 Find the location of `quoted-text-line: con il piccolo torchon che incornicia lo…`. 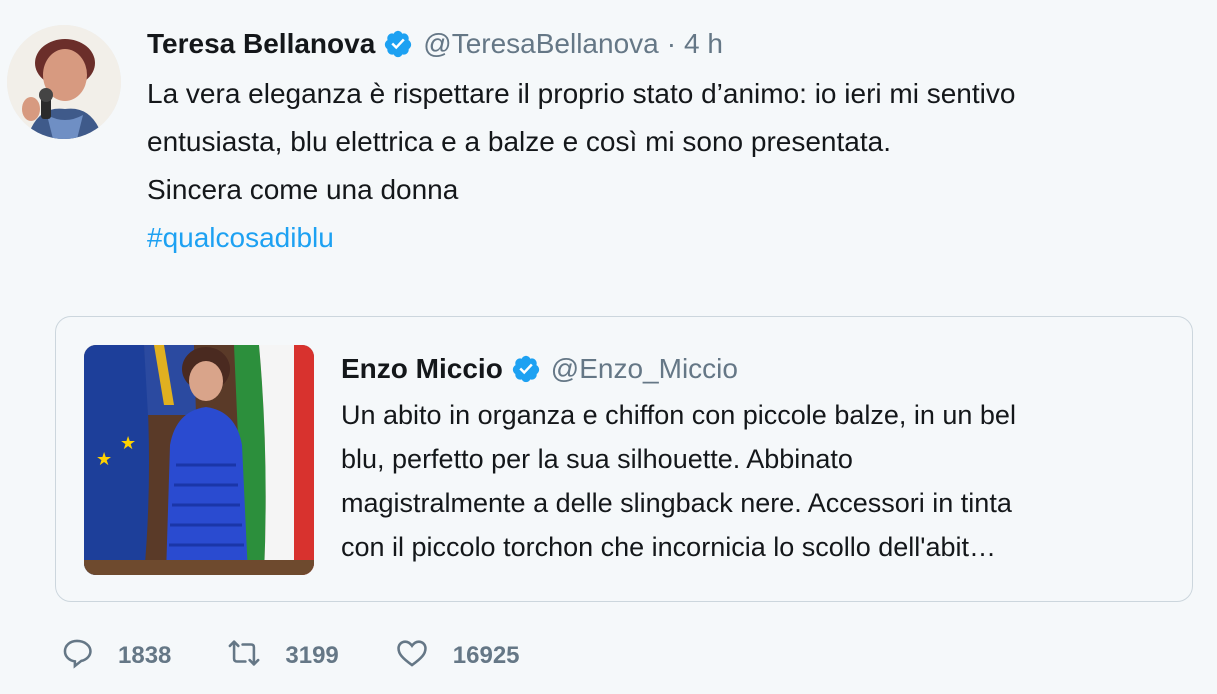

quoted-text-line: con il piccolo torchon che incornicia lo… is located at coordinates (668, 547).